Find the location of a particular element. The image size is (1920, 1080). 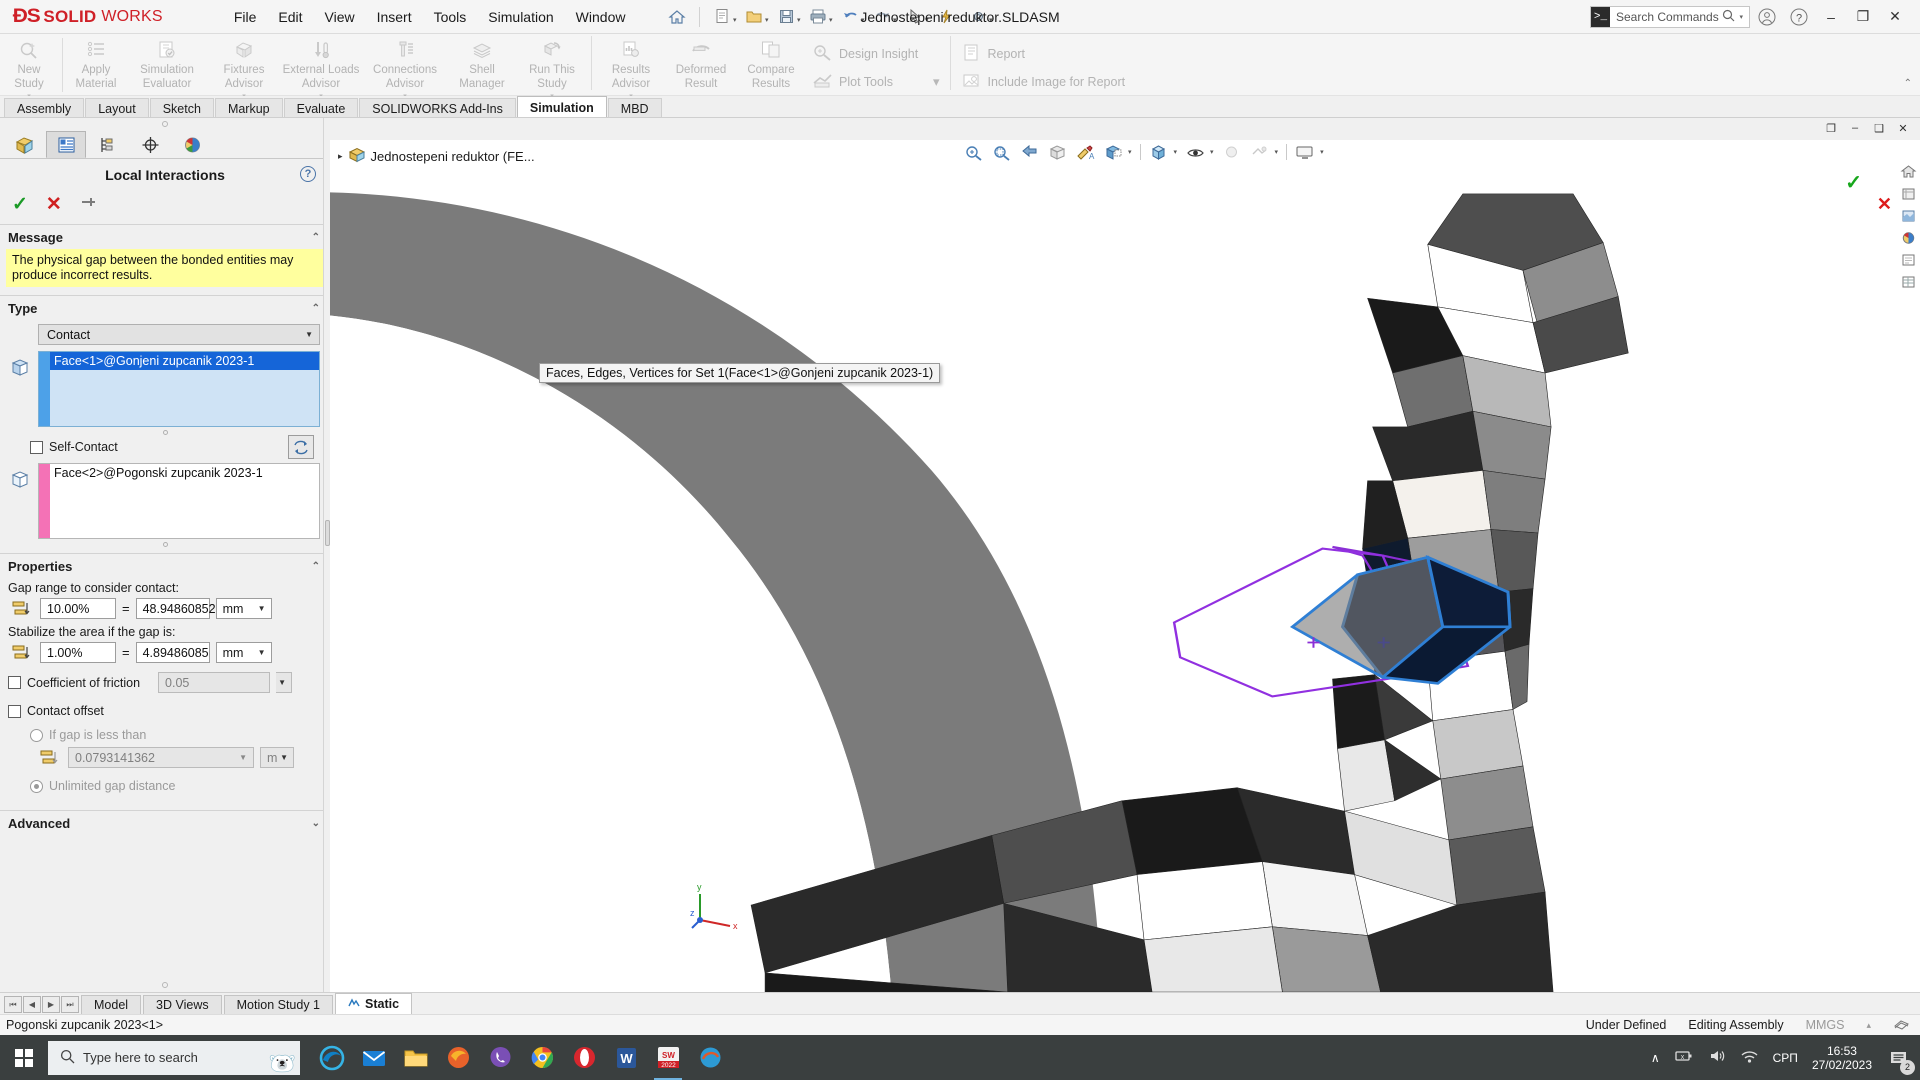

status-units: MMGS is located at coordinates (1825, 1025).